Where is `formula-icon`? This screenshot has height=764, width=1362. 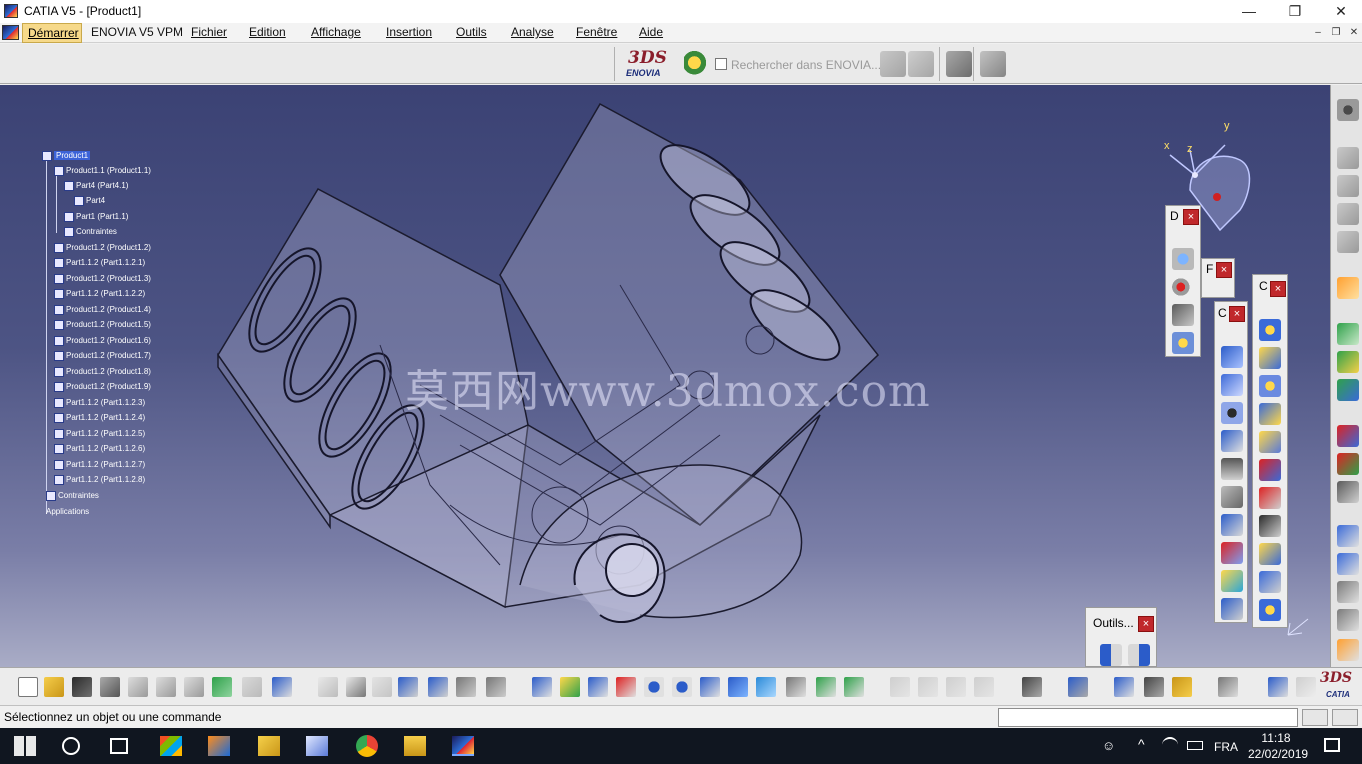
formula-icon is located at coordinates (328, 687).